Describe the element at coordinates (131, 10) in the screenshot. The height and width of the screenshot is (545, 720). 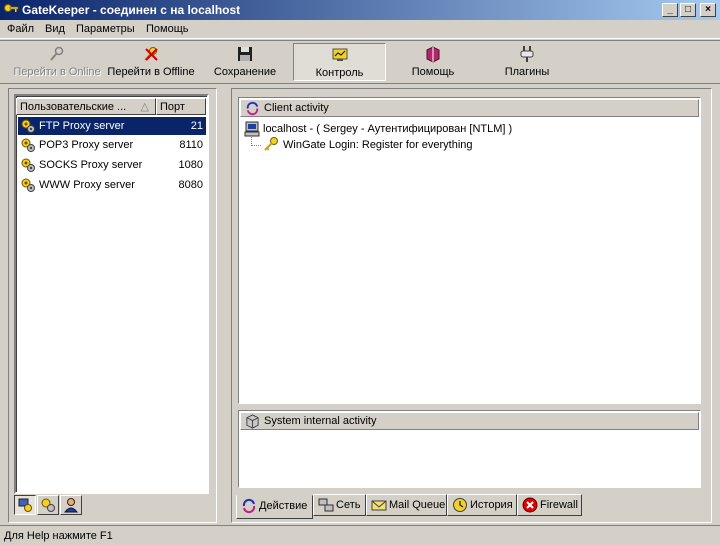
I see `window-title: GateKeeper - соединен с на localhost` at that location.